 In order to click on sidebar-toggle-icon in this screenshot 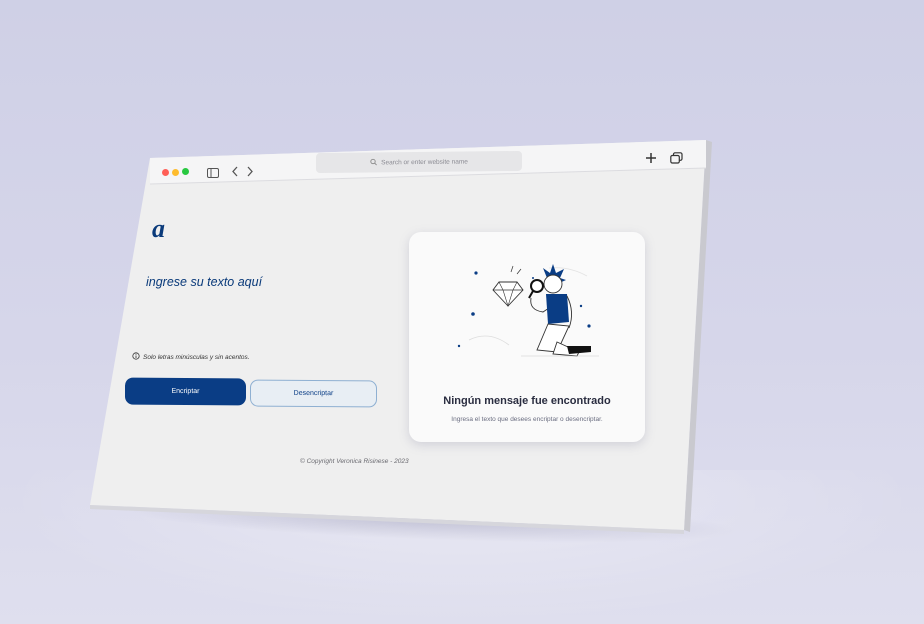, I will do `click(213, 174)`.